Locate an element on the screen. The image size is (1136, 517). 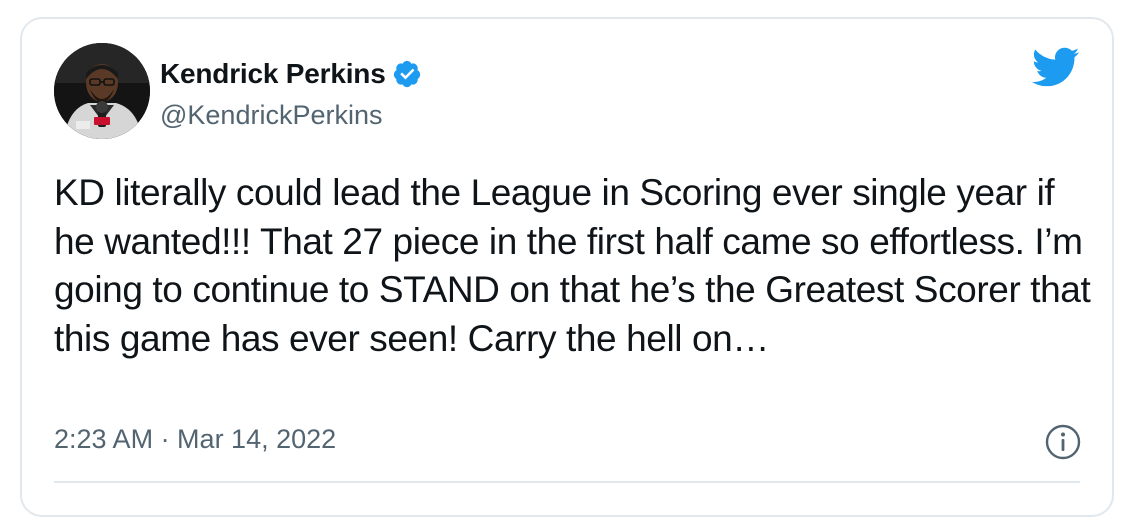
author-display-name: Kendrick Perkins is located at coordinates (273, 74).